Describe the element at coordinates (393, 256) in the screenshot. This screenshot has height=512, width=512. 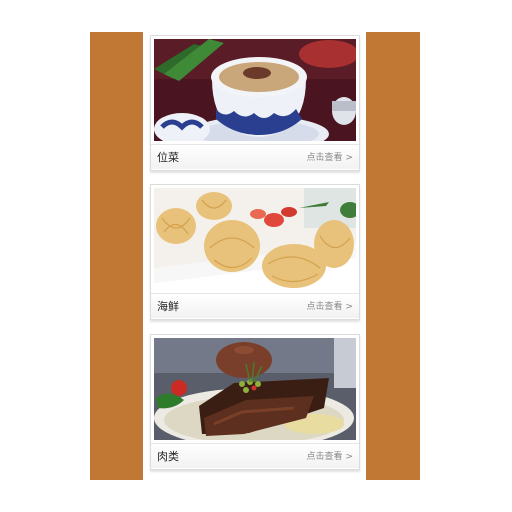
I see `right-brown-band` at that location.